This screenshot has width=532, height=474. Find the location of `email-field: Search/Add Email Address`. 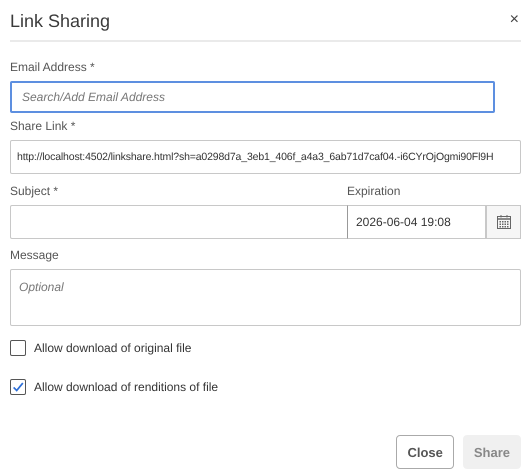

email-field: Search/Add Email Address is located at coordinates (252, 97).